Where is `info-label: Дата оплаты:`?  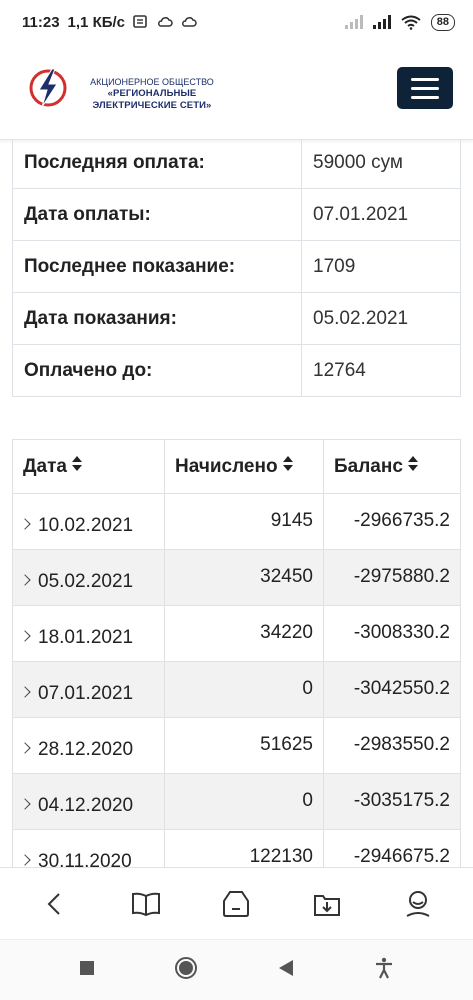 info-label: Дата оплаты: is located at coordinates (157, 214).